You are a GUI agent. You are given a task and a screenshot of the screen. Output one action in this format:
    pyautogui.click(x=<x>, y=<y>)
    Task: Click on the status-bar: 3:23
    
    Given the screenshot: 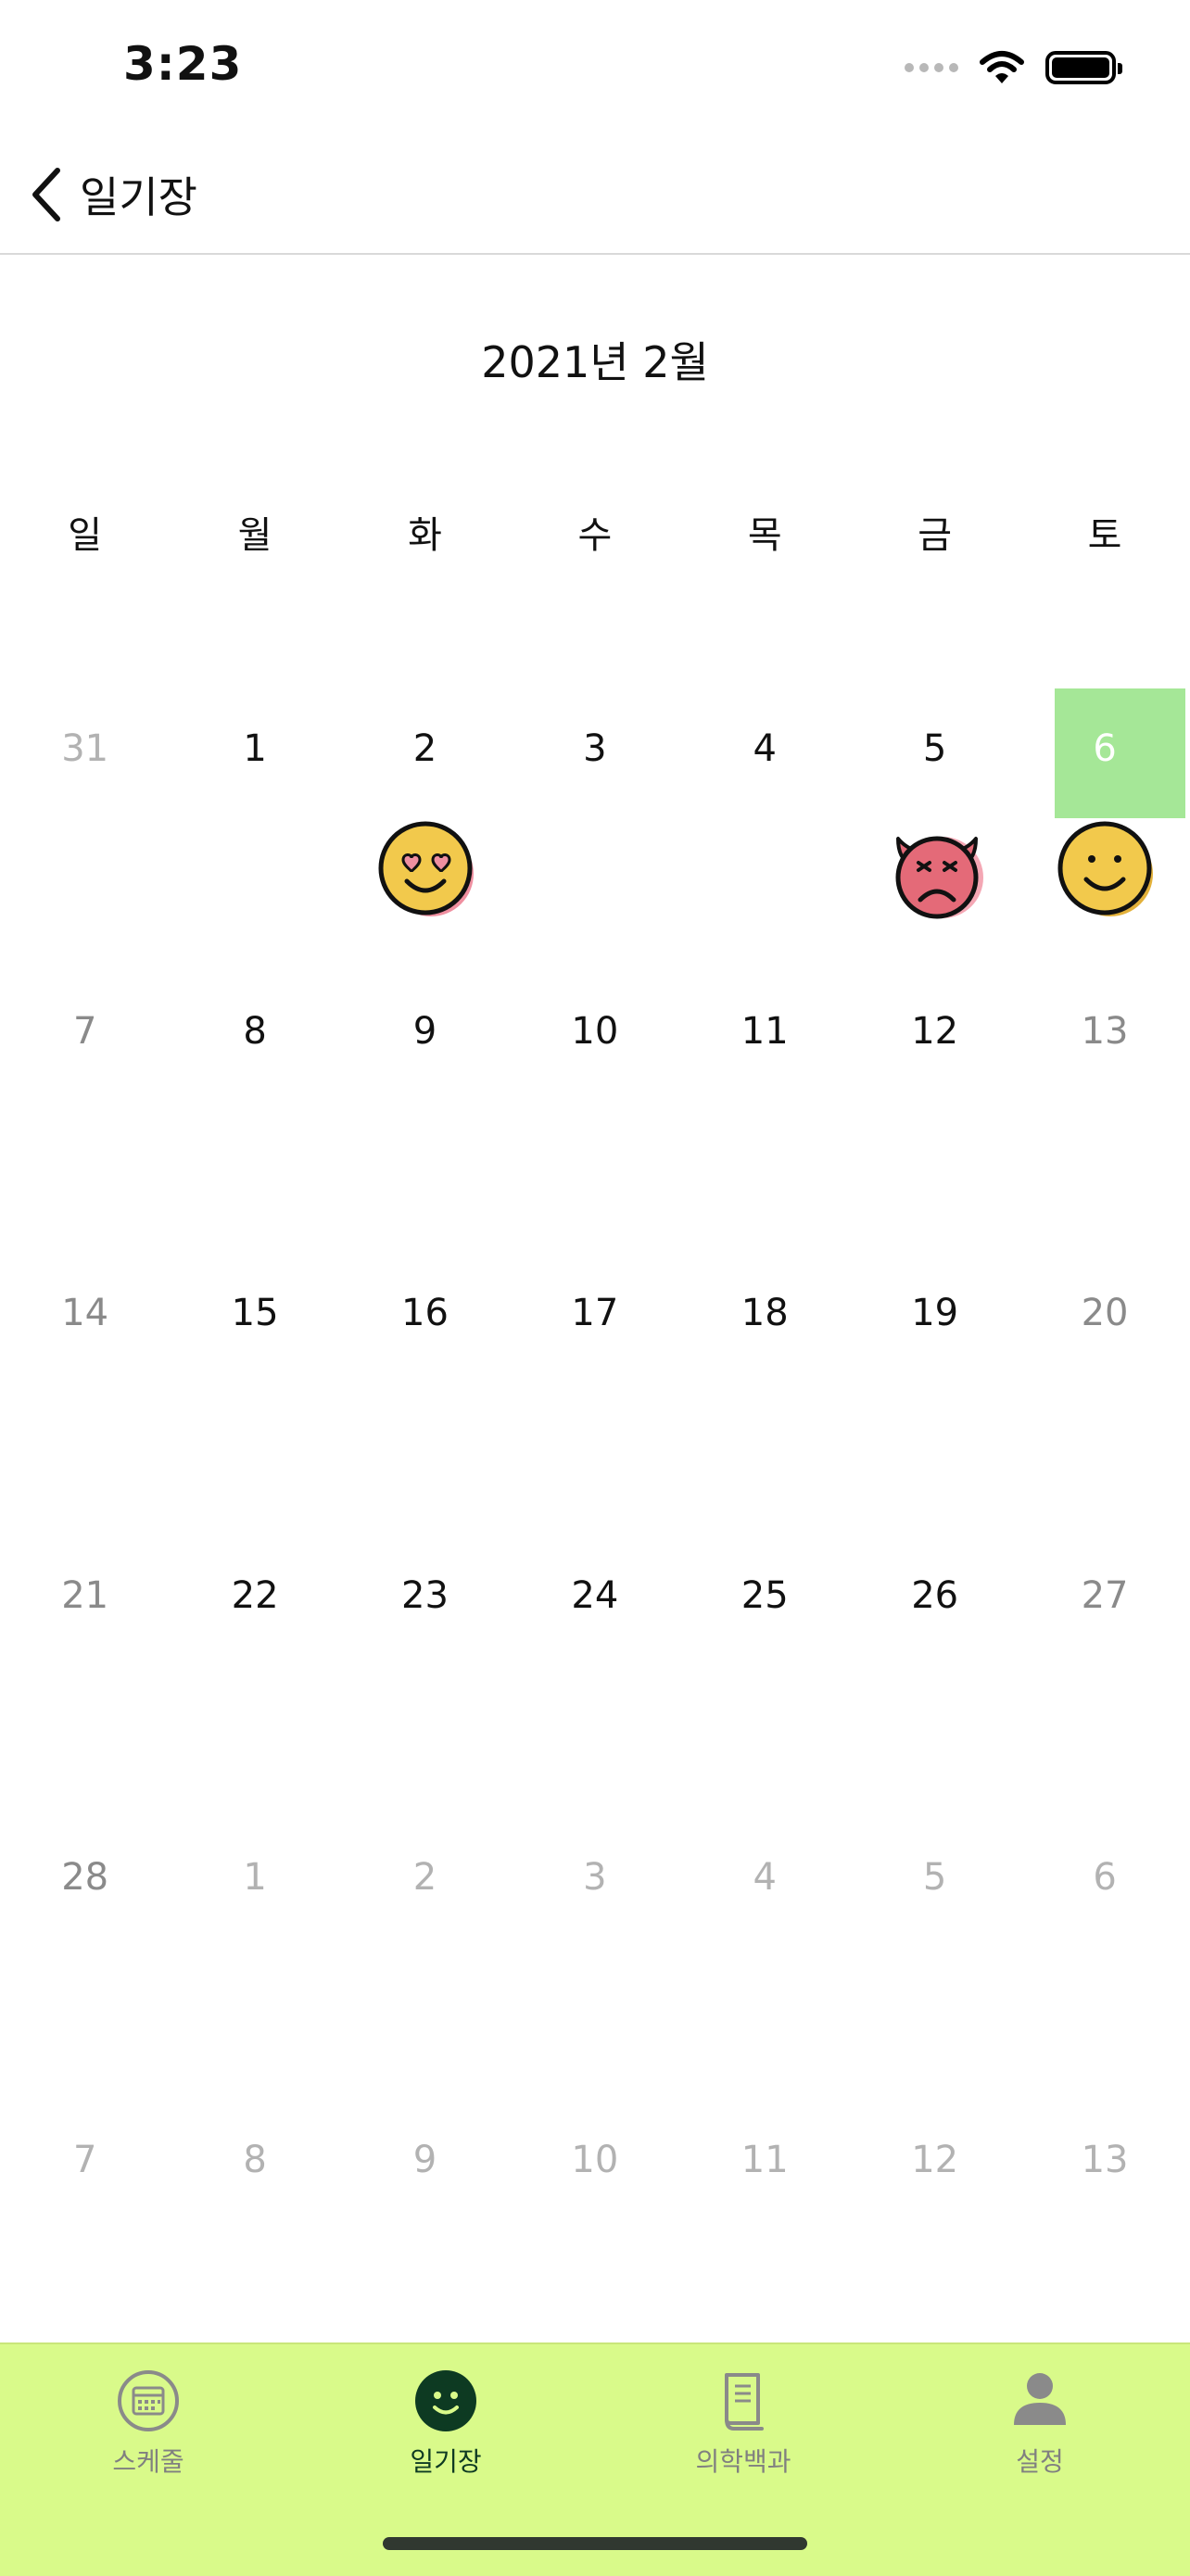 What is the action you would take?
    pyautogui.click(x=595, y=69)
    